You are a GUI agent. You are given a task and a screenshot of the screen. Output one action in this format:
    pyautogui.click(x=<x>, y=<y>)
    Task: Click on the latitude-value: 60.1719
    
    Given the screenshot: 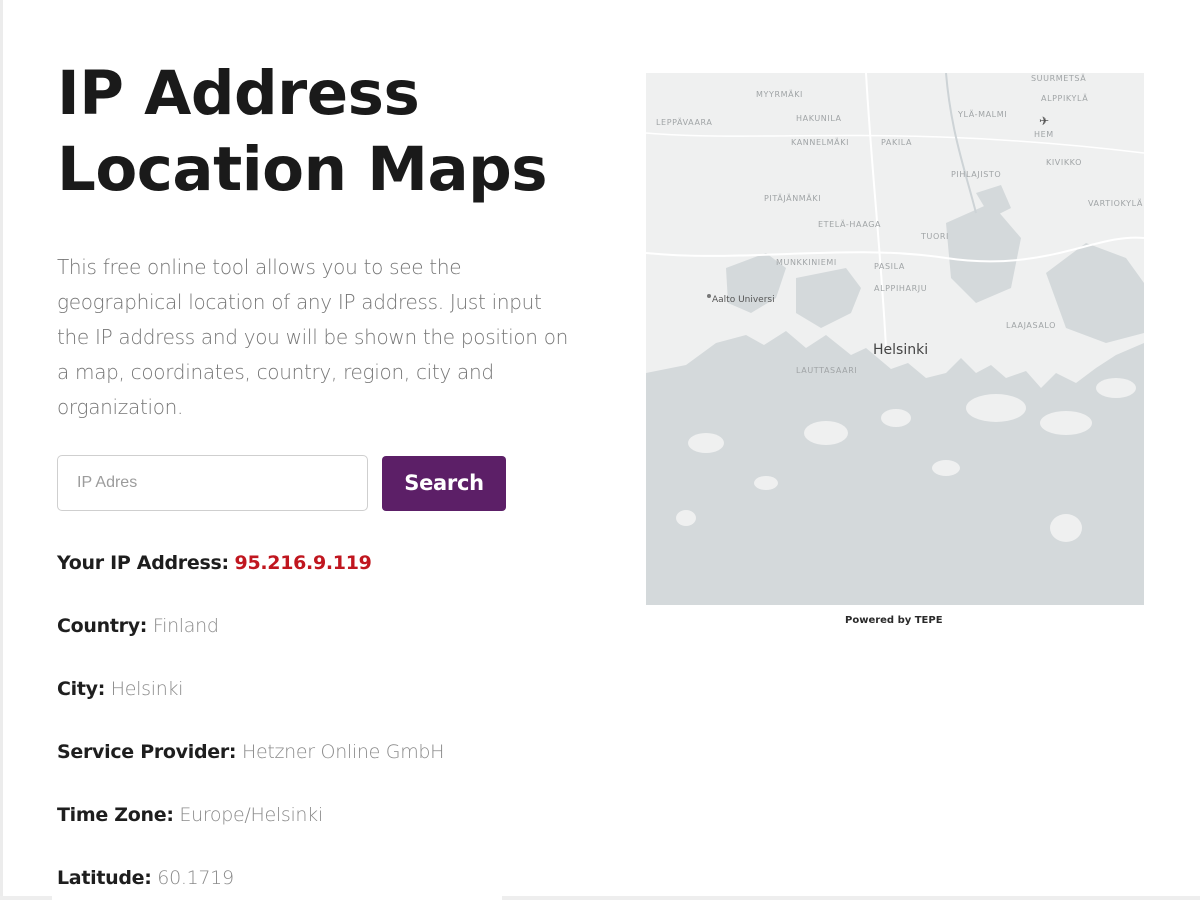 What is the action you would take?
    pyautogui.click(x=195, y=878)
    